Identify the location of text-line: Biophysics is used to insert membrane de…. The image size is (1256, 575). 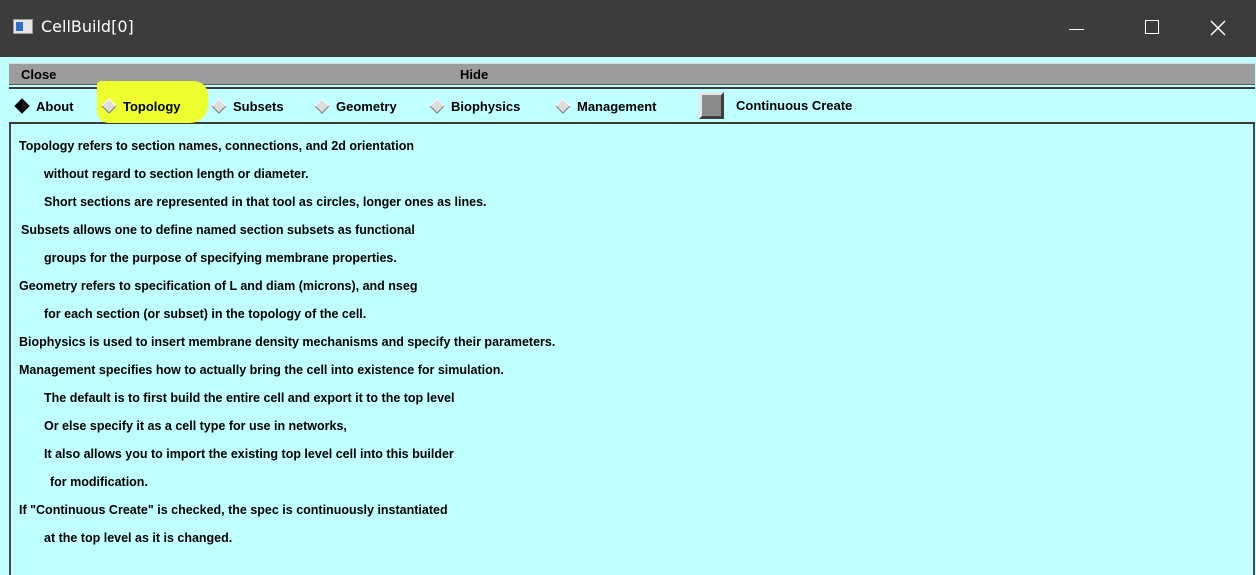
(287, 342).